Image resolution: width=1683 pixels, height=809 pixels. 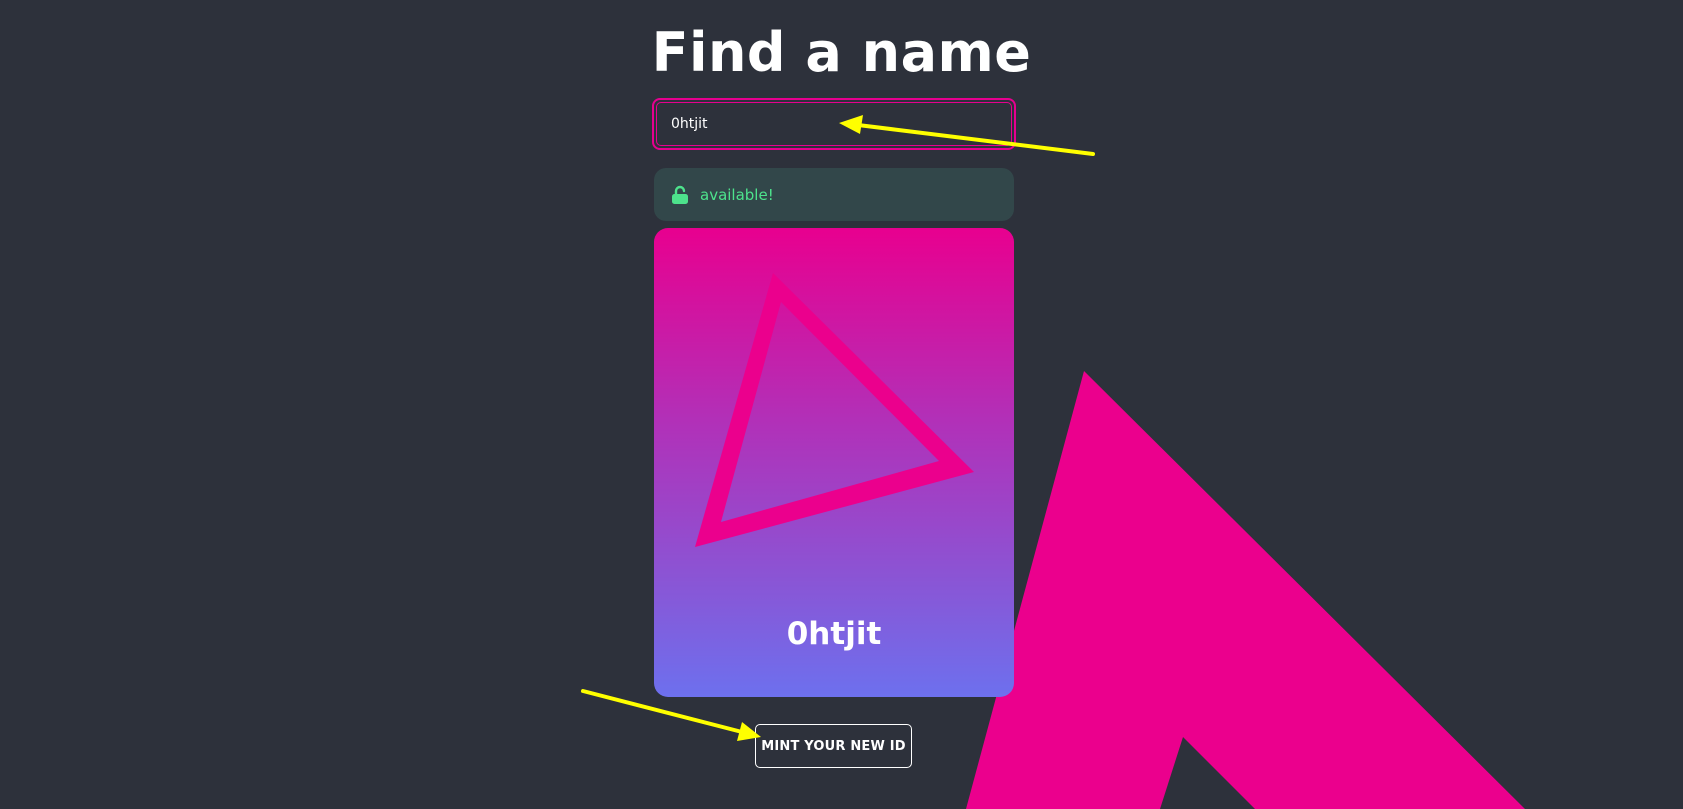 I want to click on availability-status: available!, so click(x=834, y=194).